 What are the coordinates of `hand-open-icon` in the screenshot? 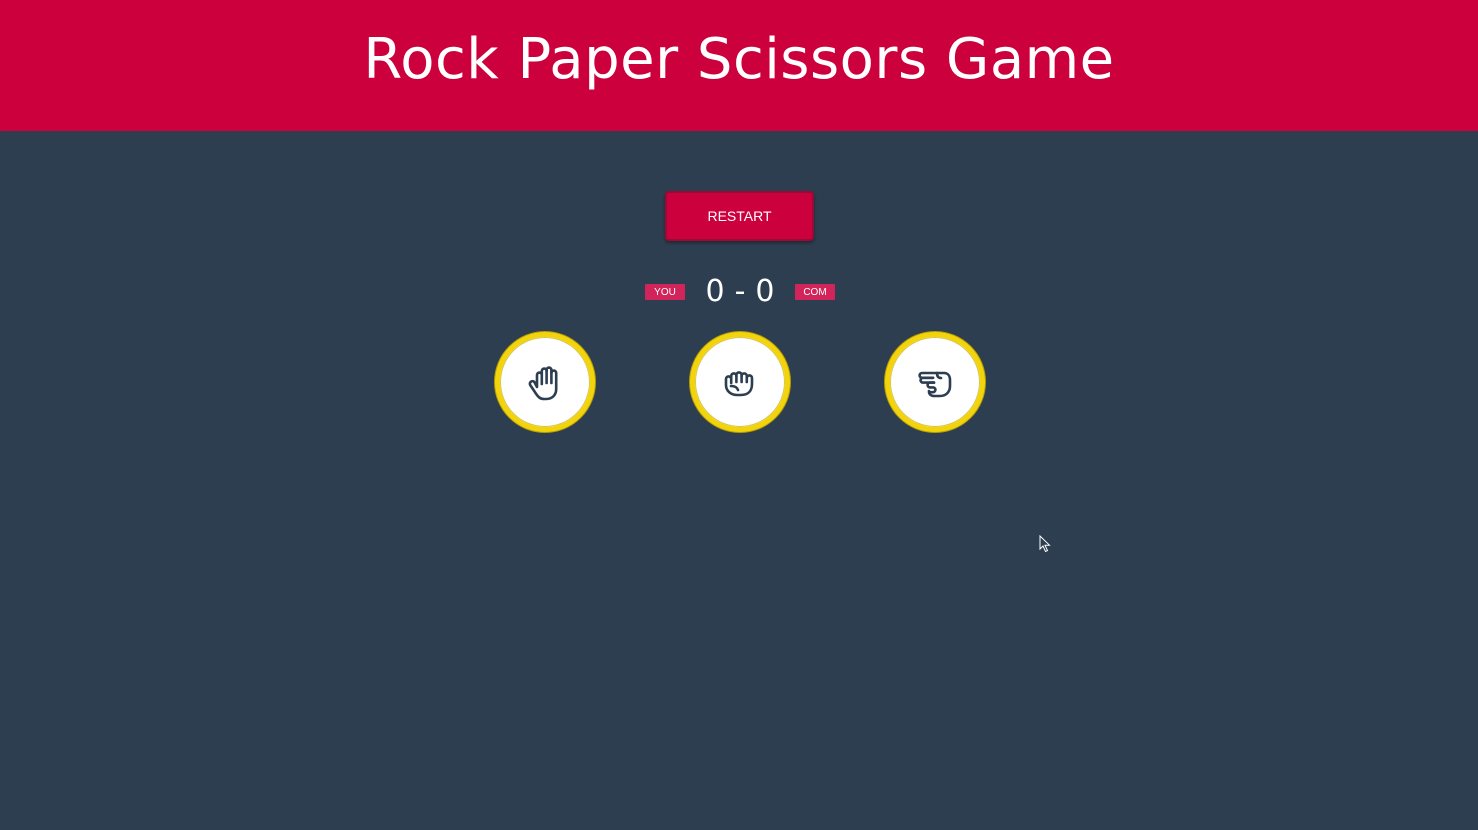 It's located at (545, 382).